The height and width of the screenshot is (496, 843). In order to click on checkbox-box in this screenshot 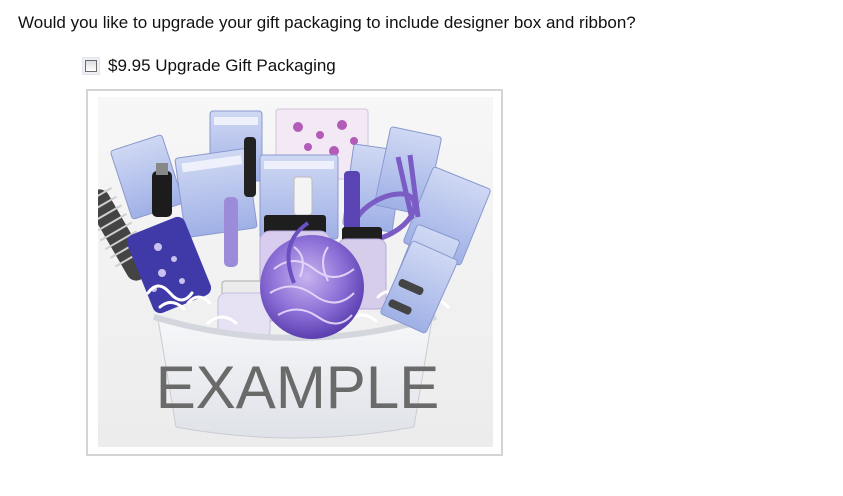, I will do `click(91, 66)`.